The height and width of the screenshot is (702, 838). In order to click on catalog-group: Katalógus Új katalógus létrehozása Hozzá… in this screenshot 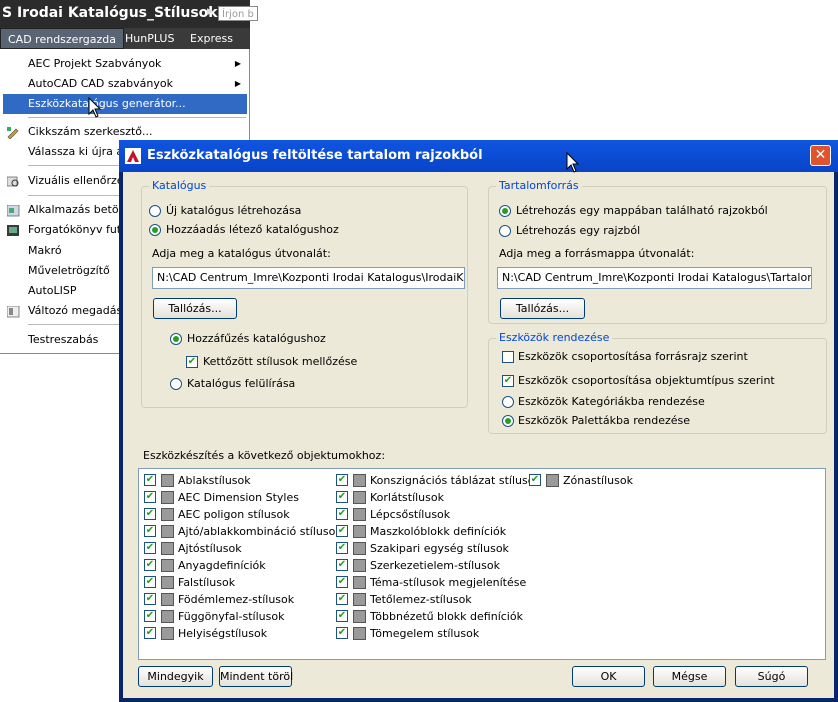, I will do `click(304, 293)`.